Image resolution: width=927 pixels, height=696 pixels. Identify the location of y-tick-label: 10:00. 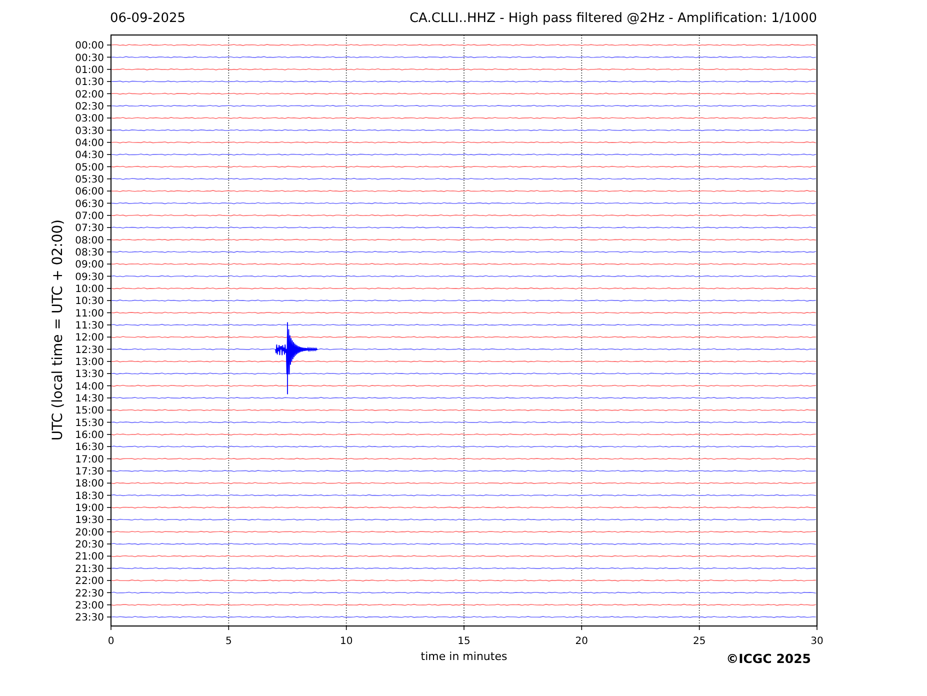
(89, 289).